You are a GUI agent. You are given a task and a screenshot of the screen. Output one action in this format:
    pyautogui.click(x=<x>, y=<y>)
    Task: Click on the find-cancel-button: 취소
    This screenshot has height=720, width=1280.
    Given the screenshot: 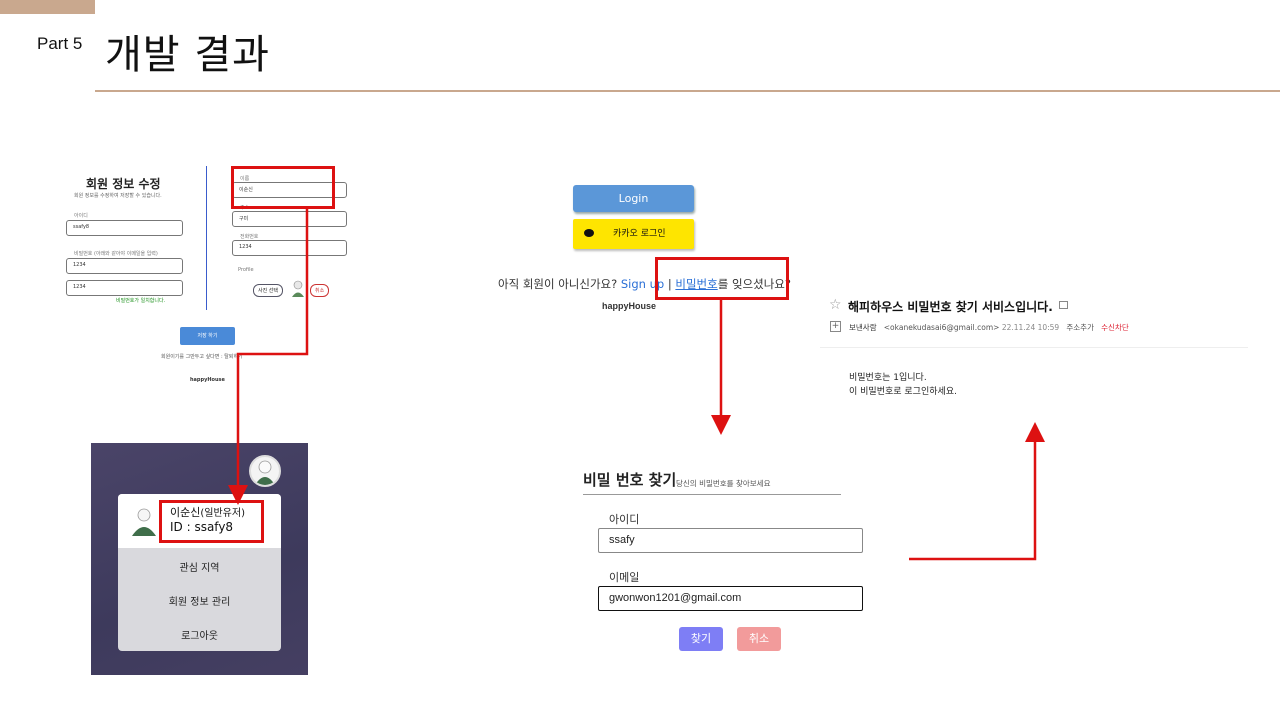 What is the action you would take?
    pyautogui.click(x=759, y=639)
    